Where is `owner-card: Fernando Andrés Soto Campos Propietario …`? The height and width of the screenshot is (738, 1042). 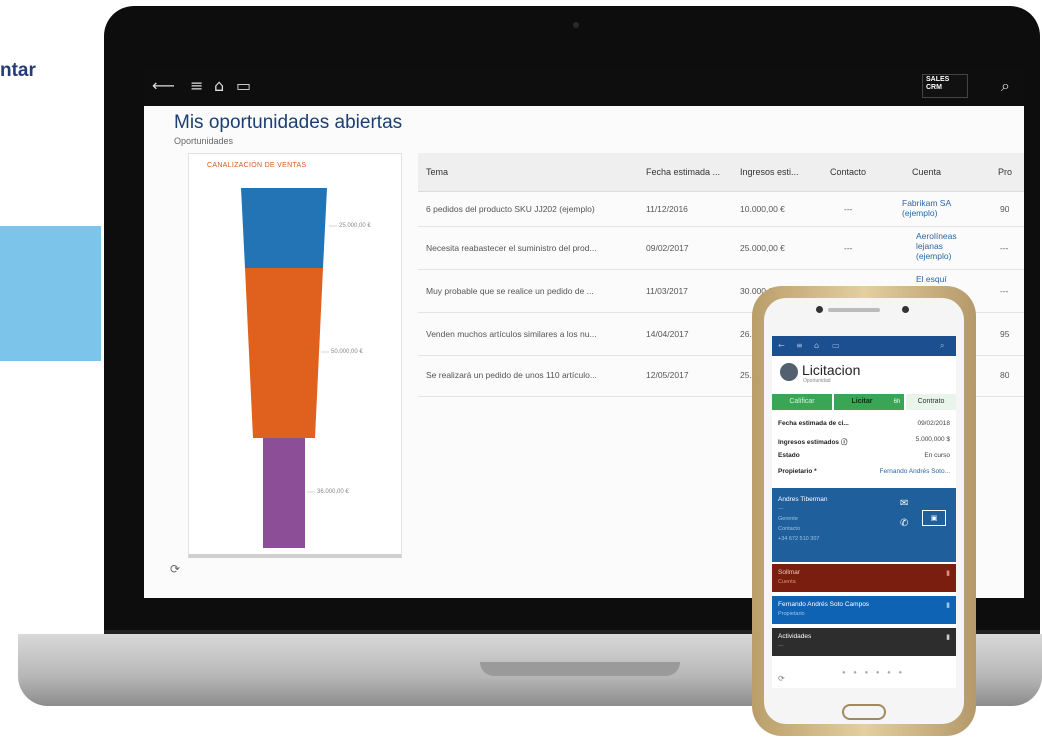
owner-card: Fernando Andrés Soto Campos Propietario … is located at coordinates (864, 610).